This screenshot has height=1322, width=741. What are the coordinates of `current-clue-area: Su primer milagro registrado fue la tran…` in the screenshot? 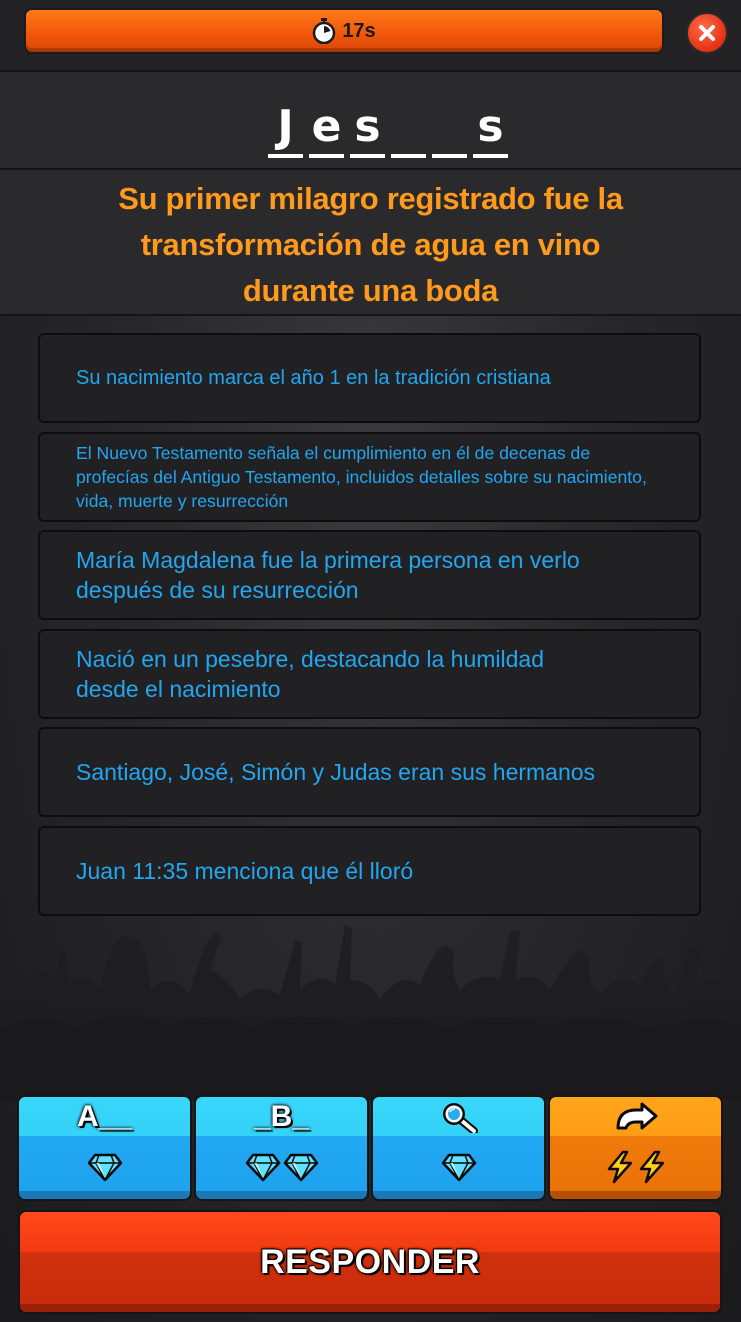 It's located at (370, 243).